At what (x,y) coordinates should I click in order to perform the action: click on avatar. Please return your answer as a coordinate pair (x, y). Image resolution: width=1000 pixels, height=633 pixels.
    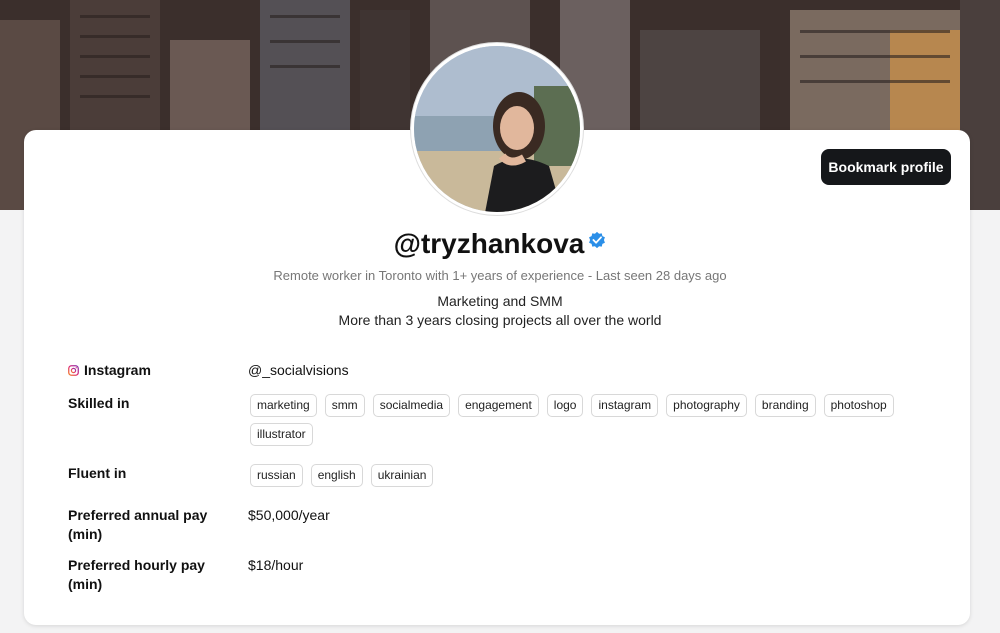
    Looking at the image, I should click on (497, 129).